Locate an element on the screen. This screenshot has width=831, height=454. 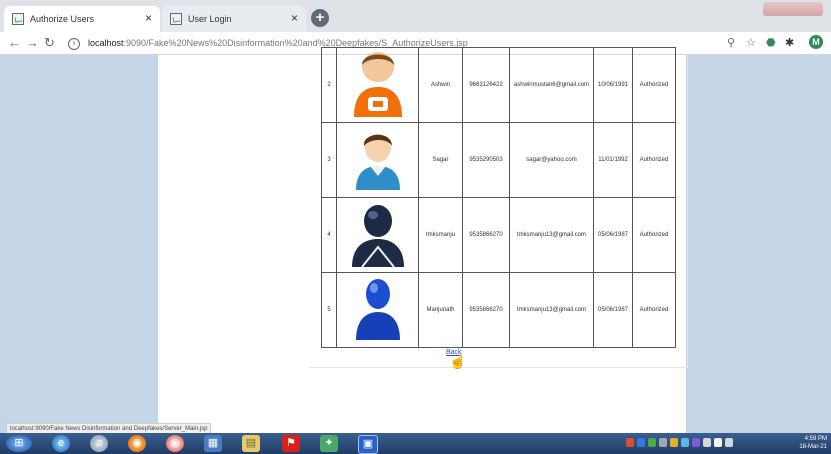
chrome-icon: ◎ is located at coordinates (175, 443).